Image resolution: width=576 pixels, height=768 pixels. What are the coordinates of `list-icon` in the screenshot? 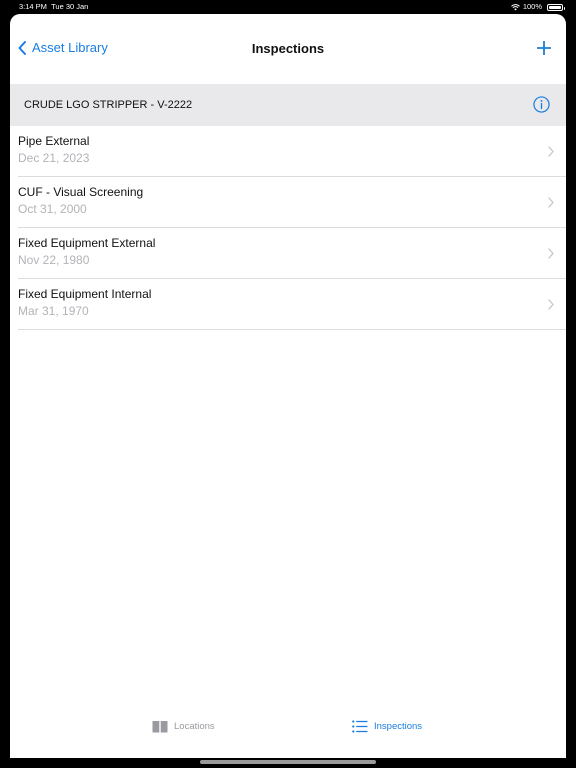 It's located at (360, 726).